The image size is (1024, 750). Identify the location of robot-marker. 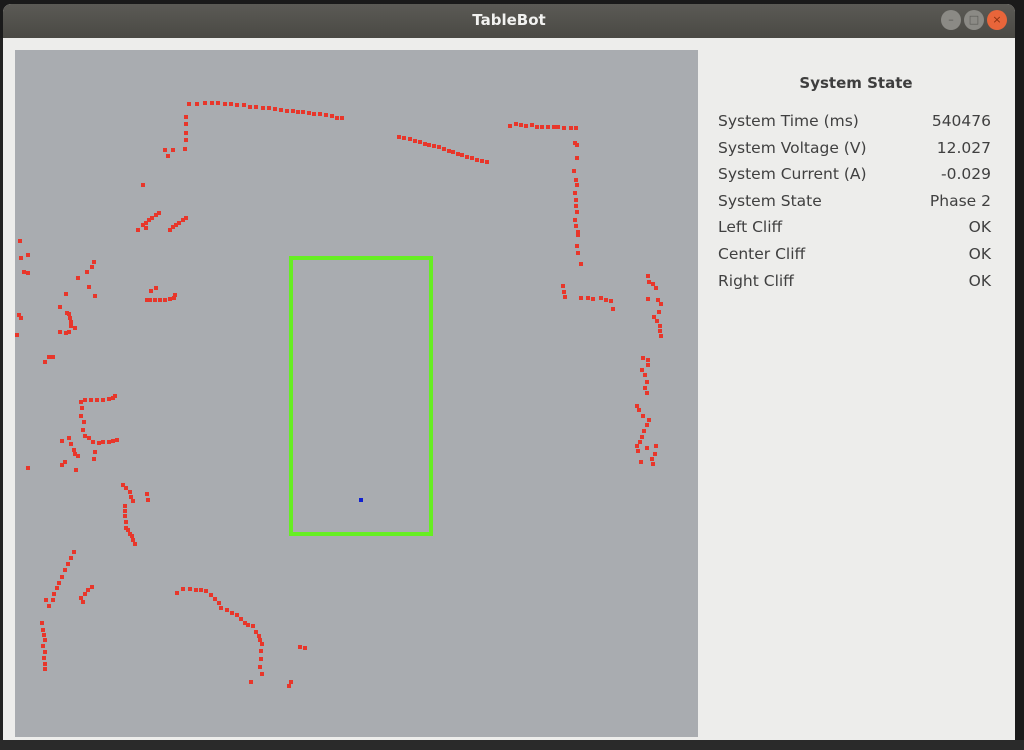
(361, 500).